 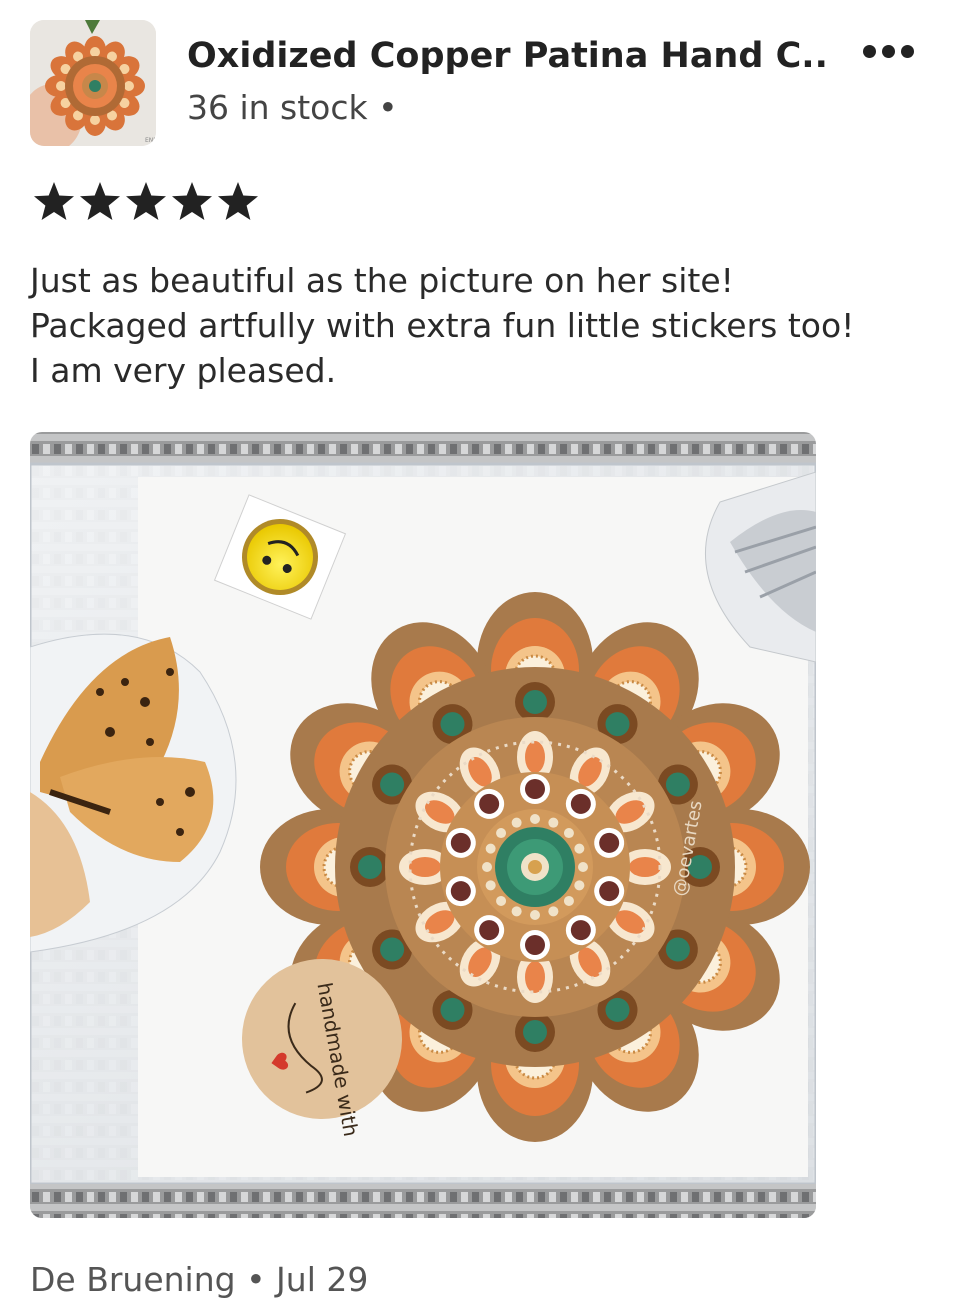 I want to click on mandala-thumbnail-icon: ENEGI, so click(x=93, y=83).